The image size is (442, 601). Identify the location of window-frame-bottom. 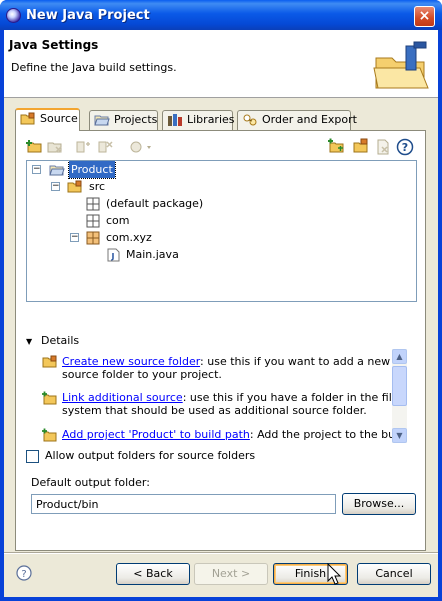
(221, 599).